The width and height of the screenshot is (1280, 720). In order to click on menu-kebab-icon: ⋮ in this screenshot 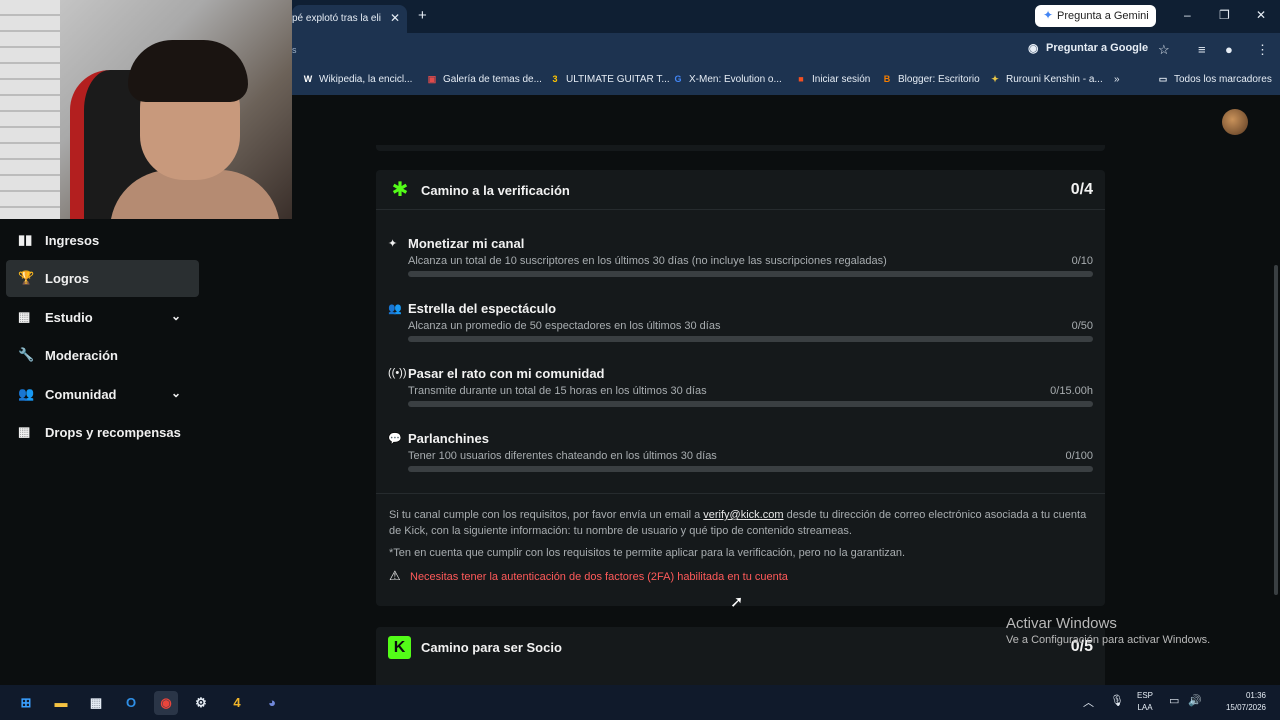, I will do `click(1262, 50)`.